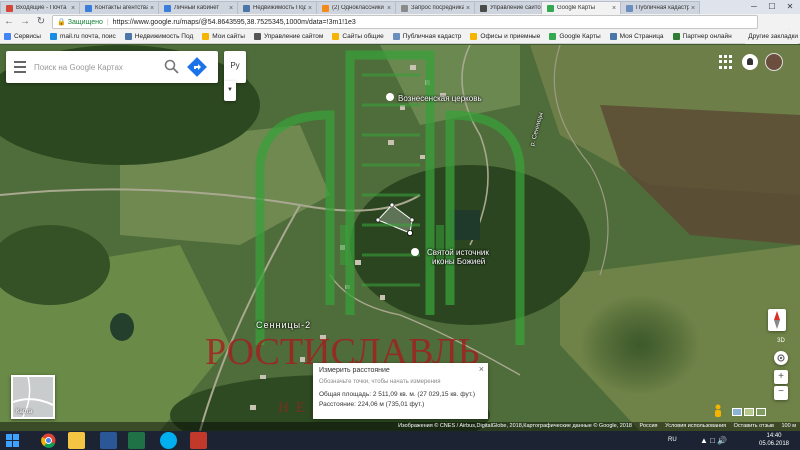 The width and height of the screenshot is (800, 450). I want to click on bookmark-item: Публичная кадастр, so click(426, 36).